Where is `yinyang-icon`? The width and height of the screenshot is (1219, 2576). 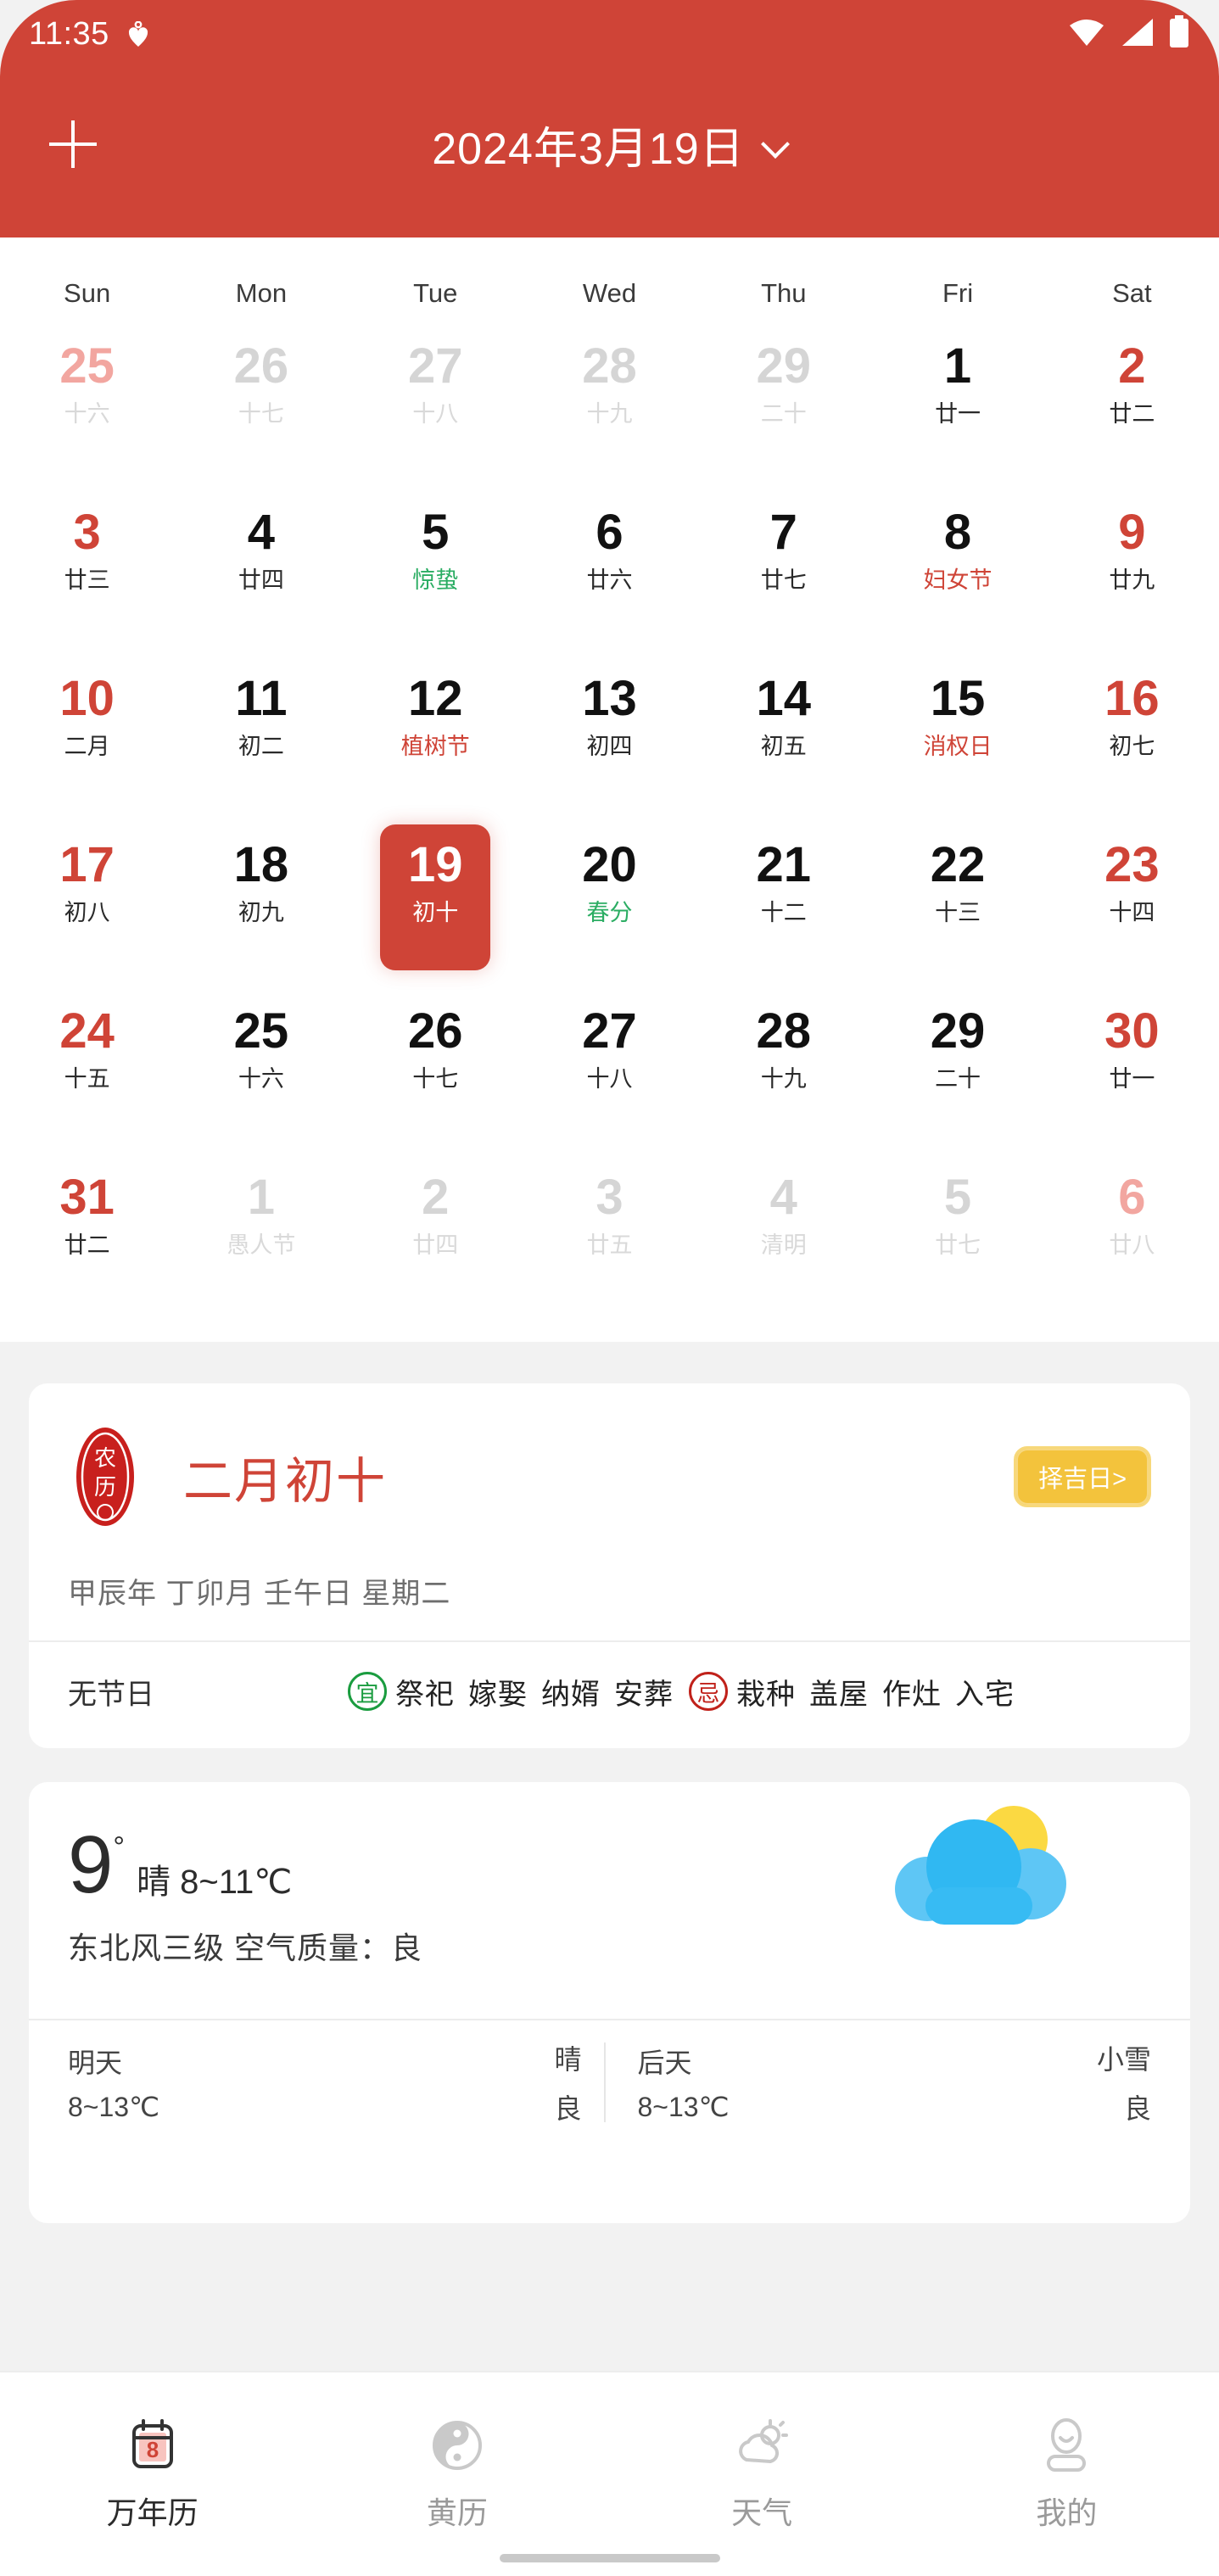
yinyang-icon is located at coordinates (457, 2445).